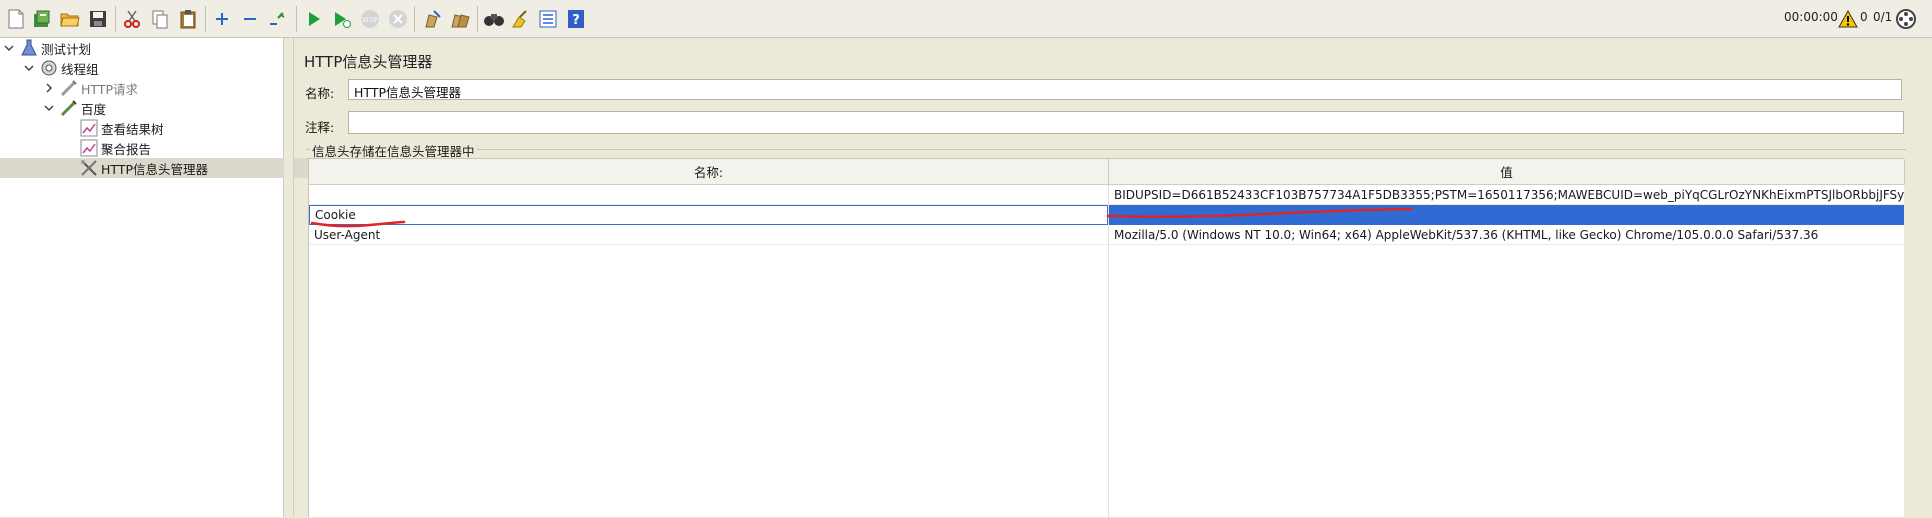 This screenshot has height=518, width=1932. Describe the element at coordinates (278, 19) in the screenshot. I see `toggle-icon` at that location.